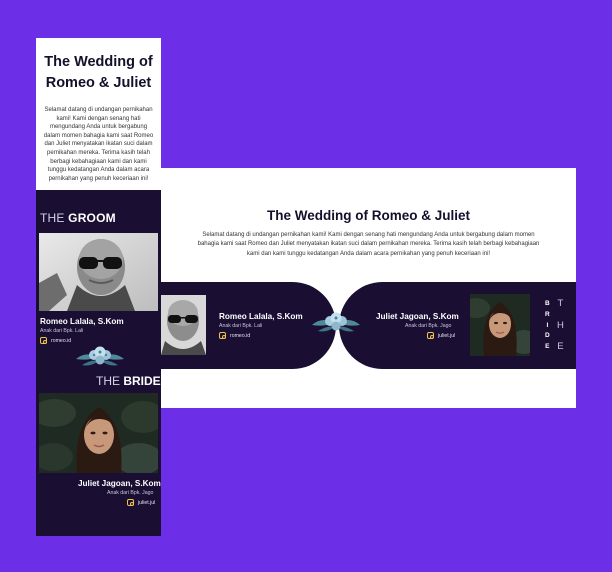  I want to click on groom-parents: Anak dari Bpk. Lali, so click(62, 331).